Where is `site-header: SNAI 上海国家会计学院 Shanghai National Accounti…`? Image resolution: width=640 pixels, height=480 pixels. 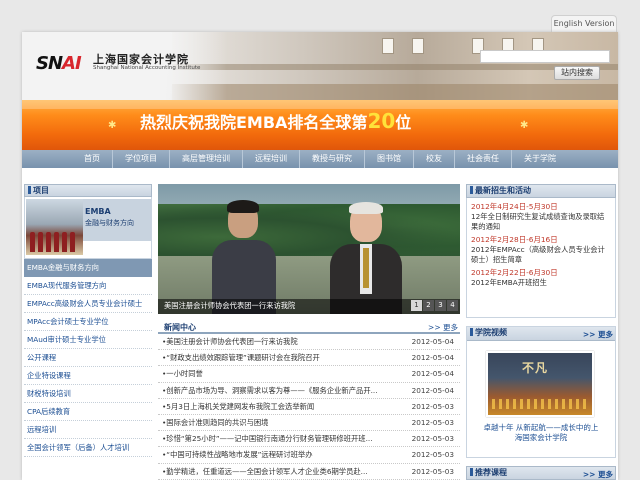
site-header: SNAI 上海国家会计学院 Shanghai National Accounti… is located at coordinates (320, 66).